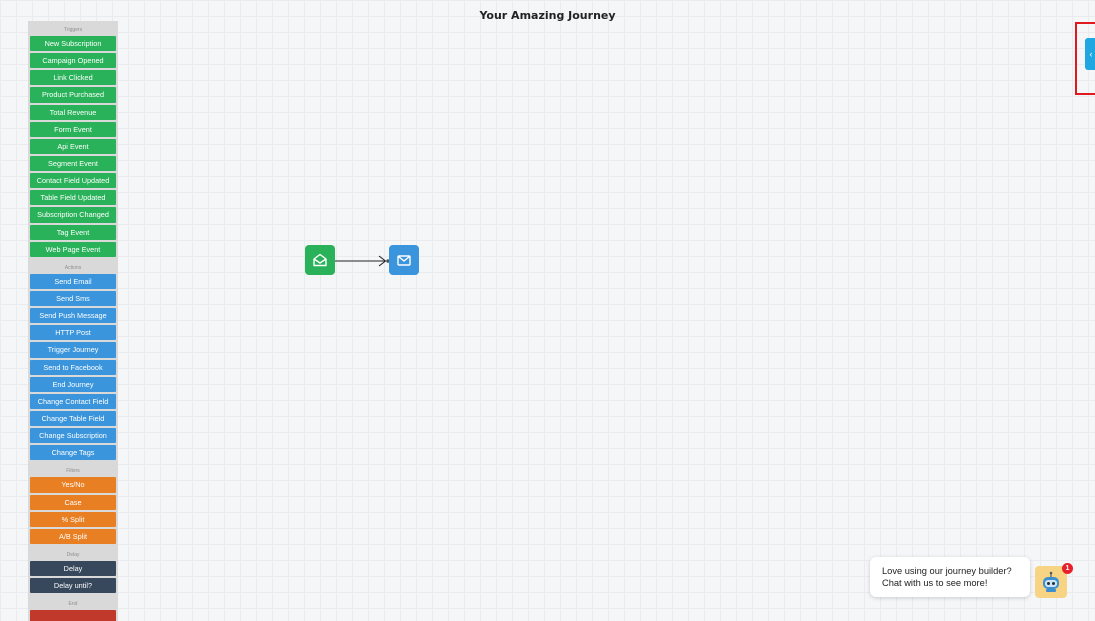  I want to click on palette-action-change-tags: Change Tags, so click(73, 453).